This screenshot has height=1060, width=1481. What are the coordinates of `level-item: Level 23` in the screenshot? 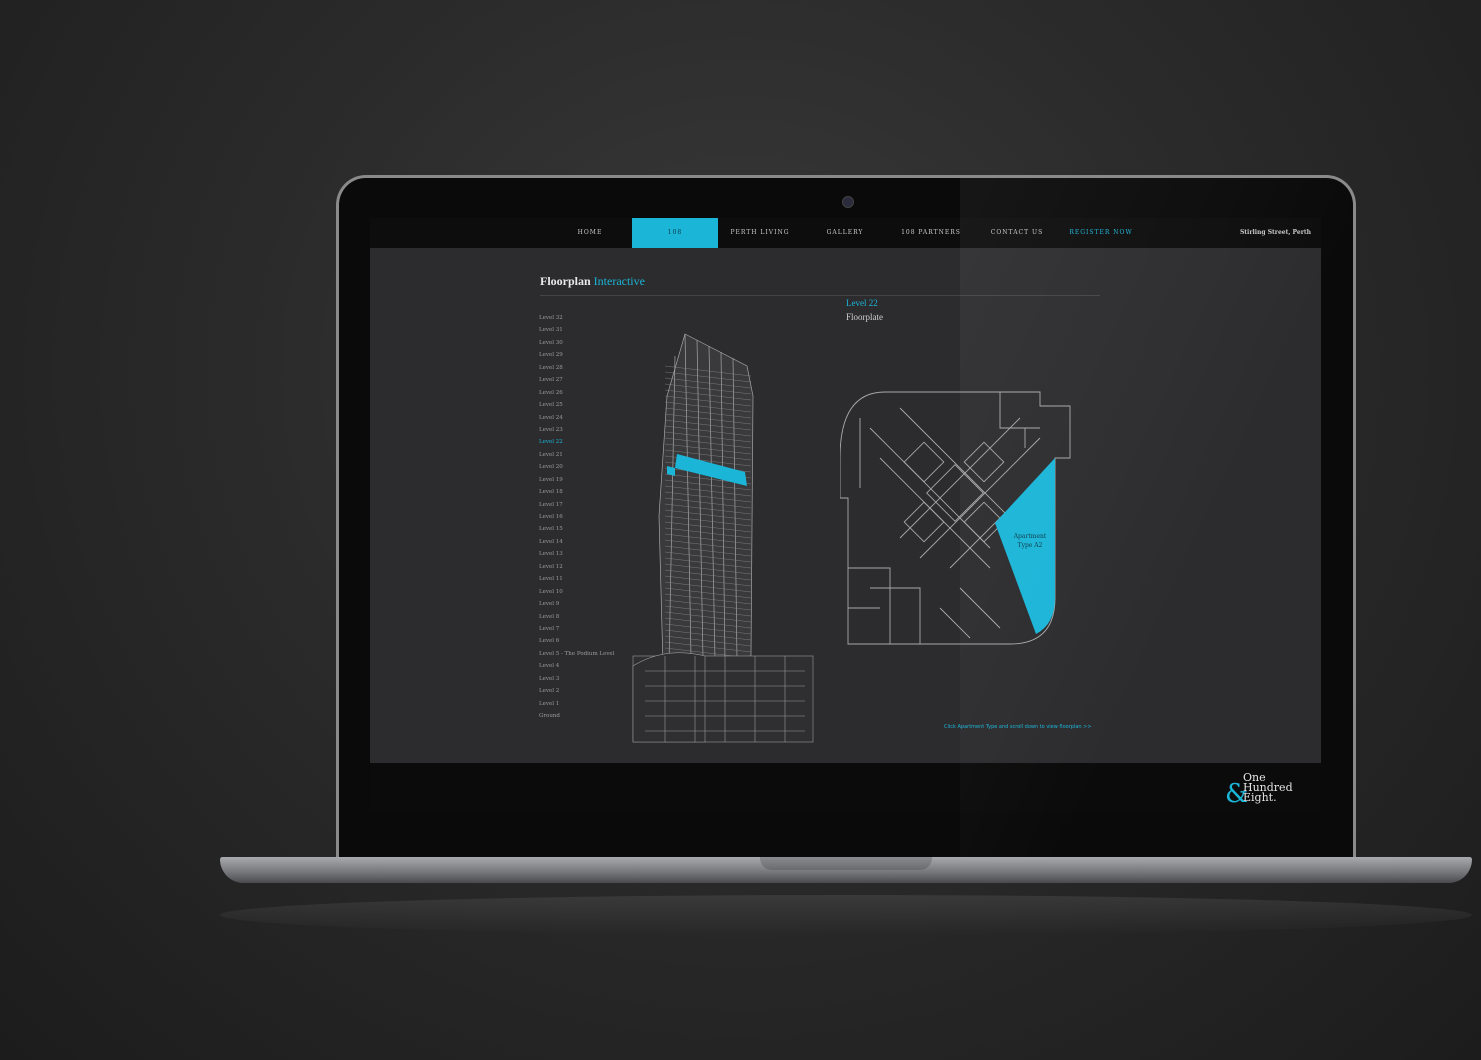 It's located at (576, 430).